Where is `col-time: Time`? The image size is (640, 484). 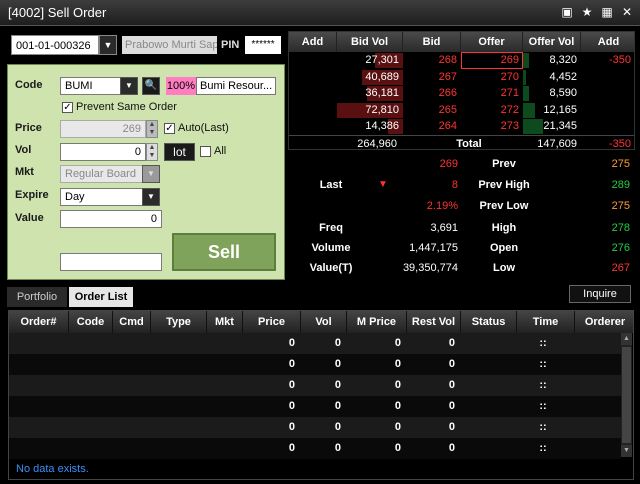 col-time: Time is located at coordinates (546, 322).